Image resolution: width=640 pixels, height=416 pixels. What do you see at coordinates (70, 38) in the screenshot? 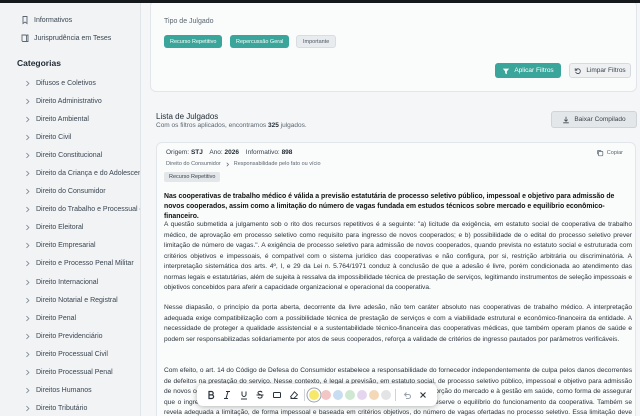
I see `sidebar-link-teses: Jurisprudência em Teses` at bounding box center [70, 38].